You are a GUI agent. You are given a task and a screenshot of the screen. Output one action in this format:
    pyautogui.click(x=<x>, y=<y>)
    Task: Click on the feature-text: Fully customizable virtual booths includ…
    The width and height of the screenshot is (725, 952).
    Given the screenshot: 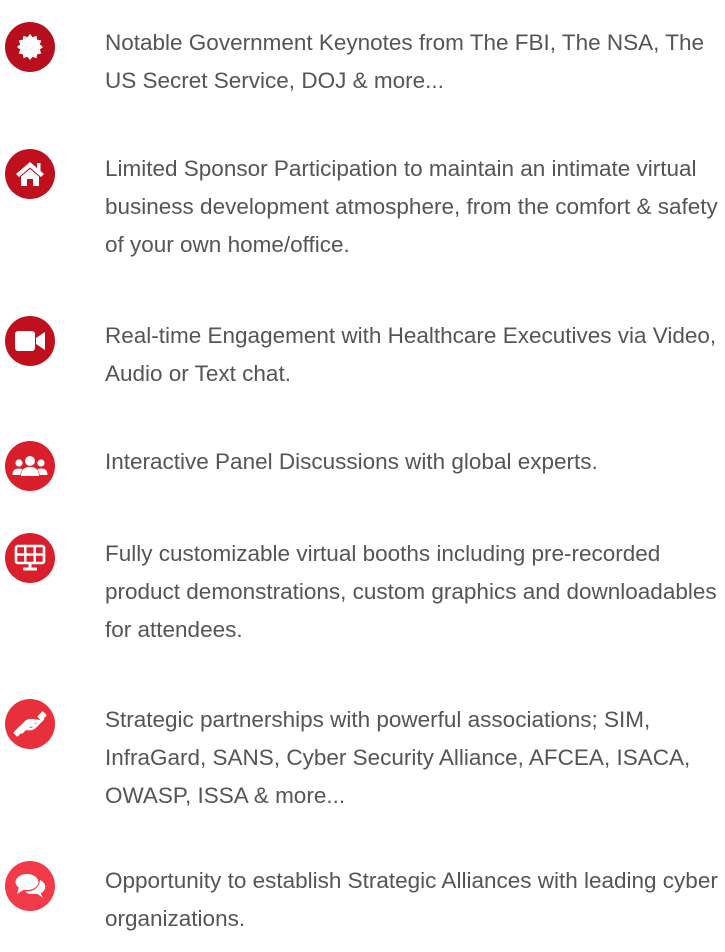 What is the action you would take?
    pyautogui.click(x=411, y=591)
    